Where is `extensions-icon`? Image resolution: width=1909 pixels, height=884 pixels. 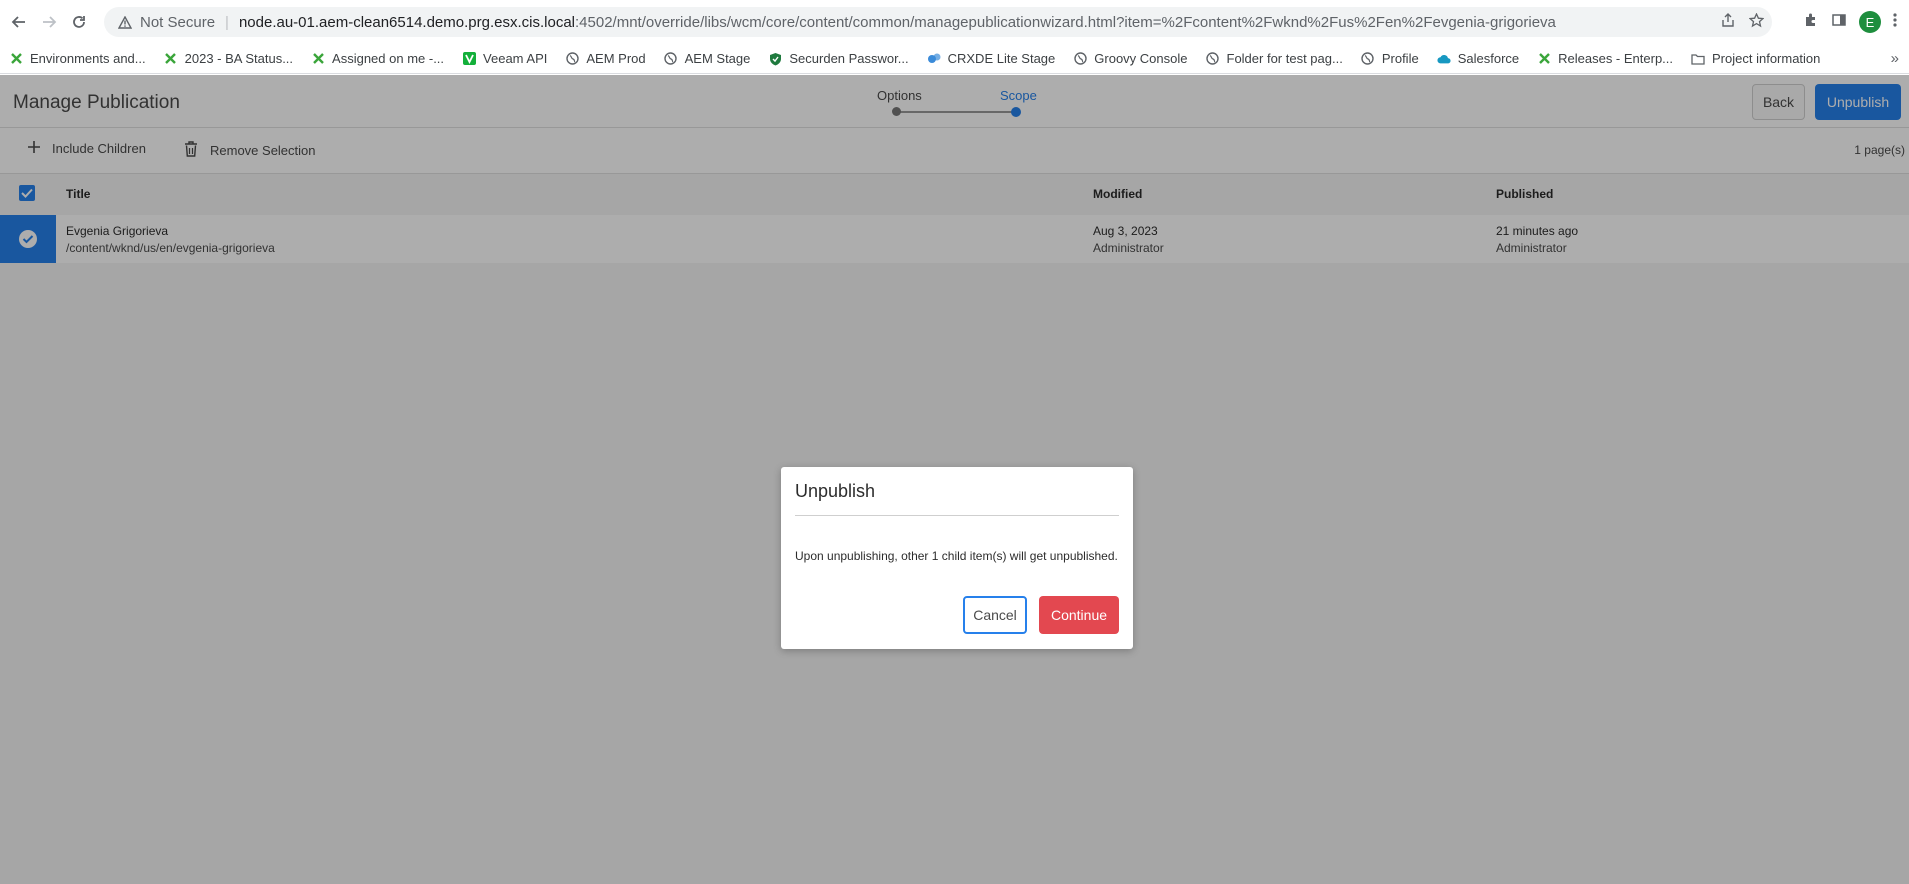
extensions-icon is located at coordinates (1811, 22).